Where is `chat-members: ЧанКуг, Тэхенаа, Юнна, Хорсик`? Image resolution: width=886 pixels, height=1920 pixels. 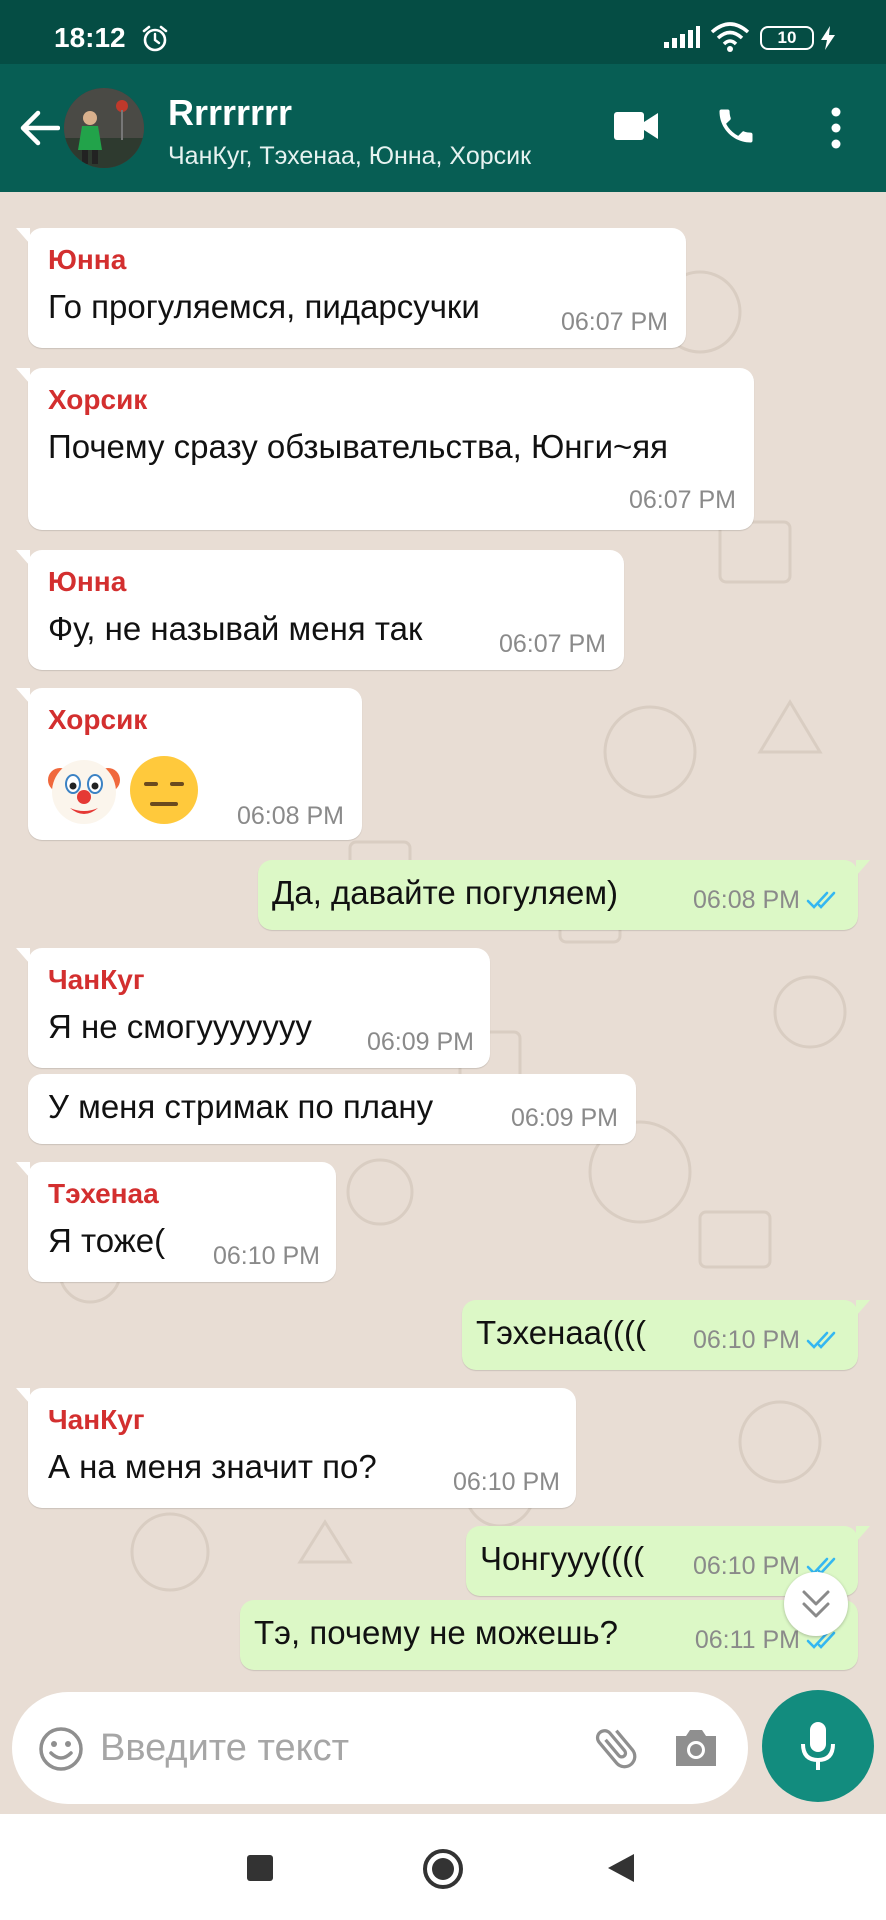 chat-members: ЧанКуг, Тэхенаа, Юнна, Хорсик is located at coordinates (349, 156).